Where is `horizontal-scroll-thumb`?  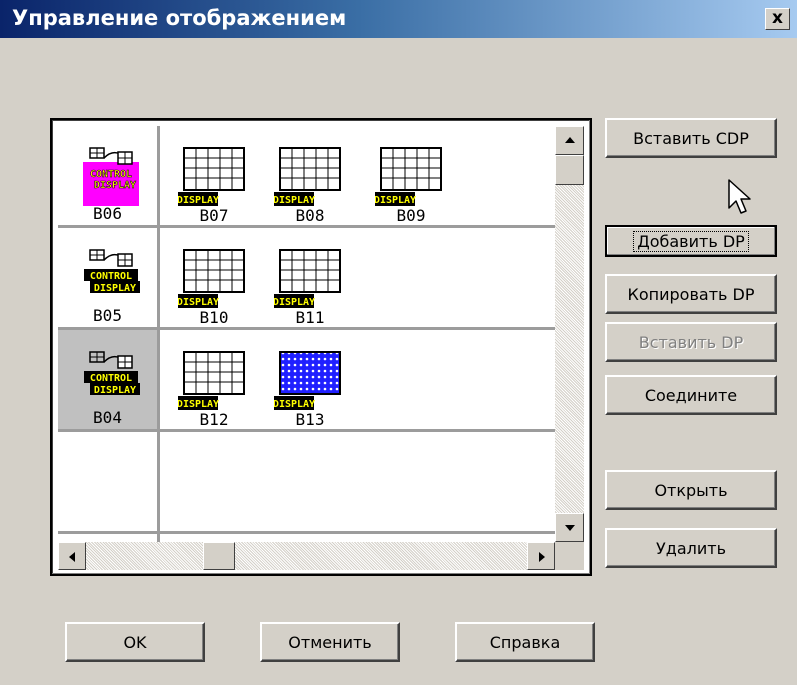 horizontal-scroll-thumb is located at coordinates (219, 556).